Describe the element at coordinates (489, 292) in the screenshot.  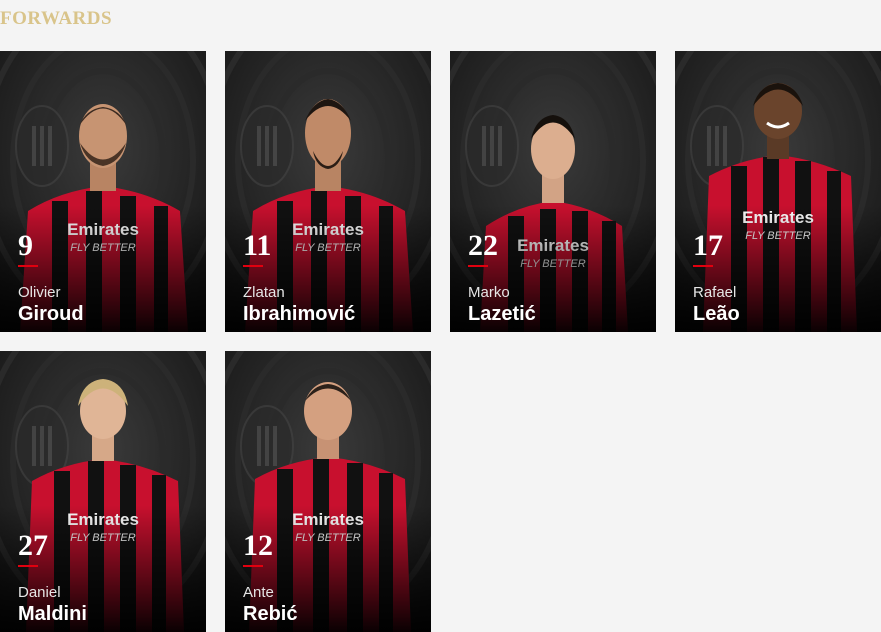
I see `player-first-name: Marko` at that location.